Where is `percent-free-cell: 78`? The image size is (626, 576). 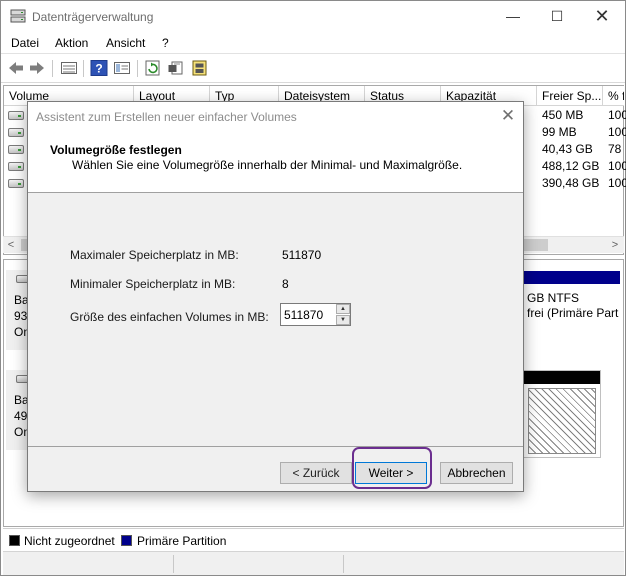 percent-free-cell: 78 is located at coordinates (615, 149).